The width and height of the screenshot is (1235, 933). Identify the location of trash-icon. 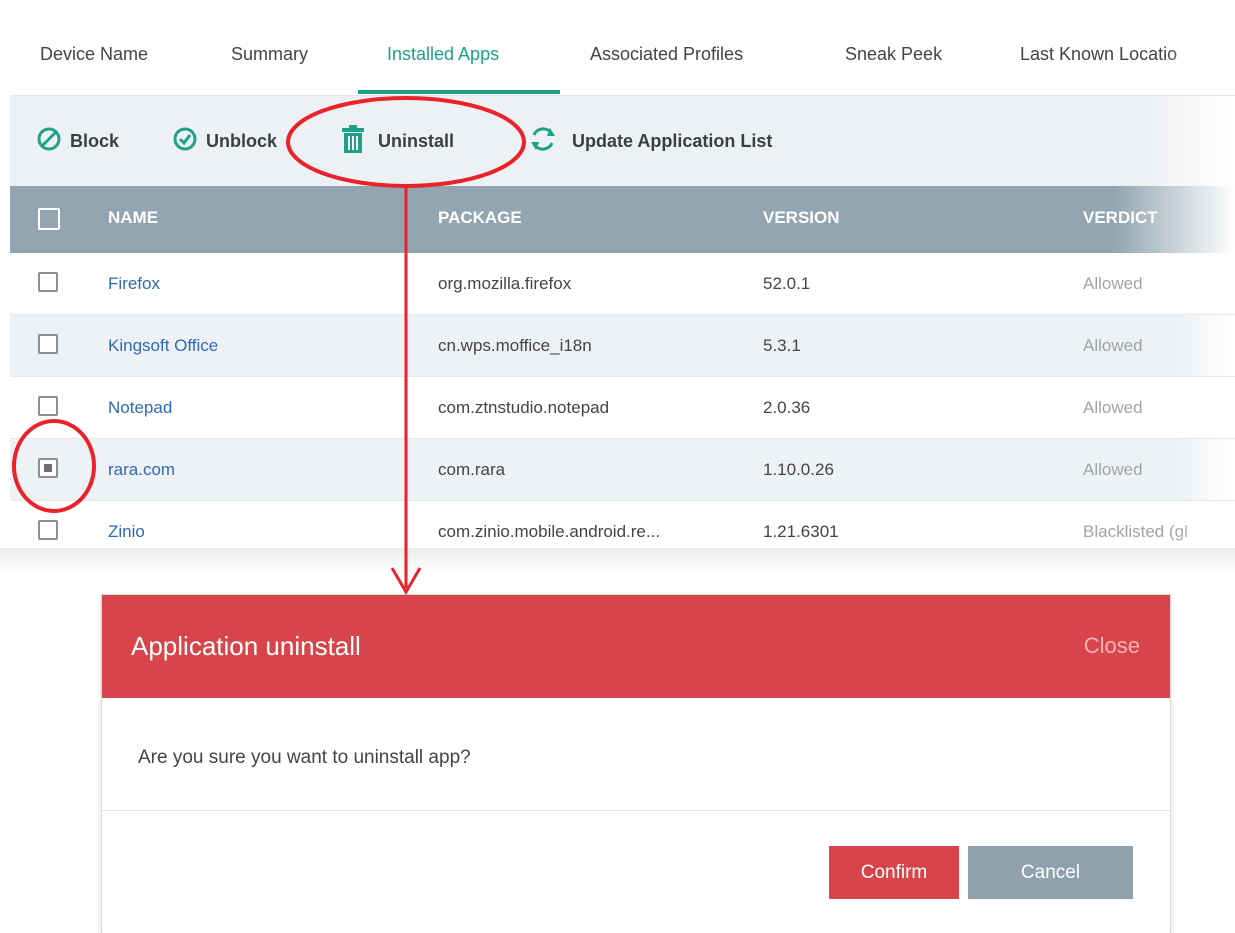
(353, 141).